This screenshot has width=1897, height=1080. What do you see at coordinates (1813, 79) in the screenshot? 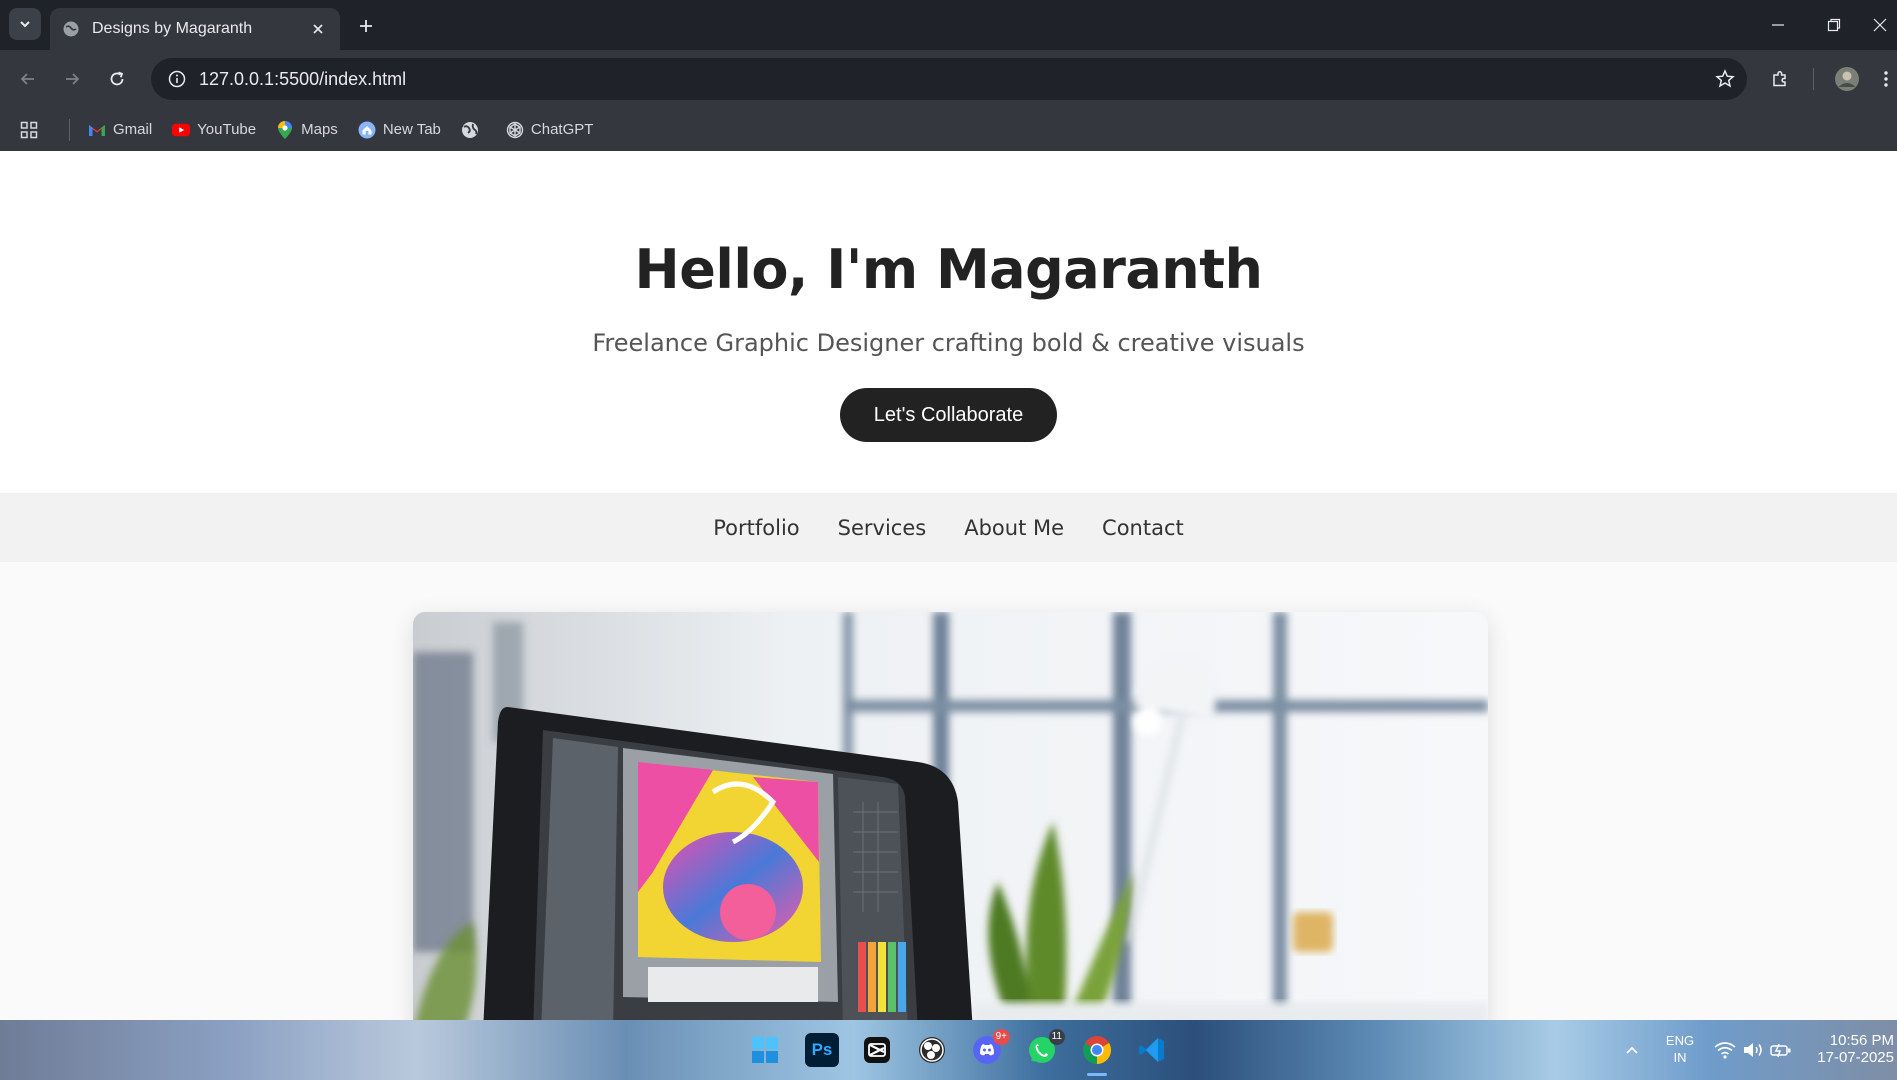
I see `toolbar-divider` at bounding box center [1813, 79].